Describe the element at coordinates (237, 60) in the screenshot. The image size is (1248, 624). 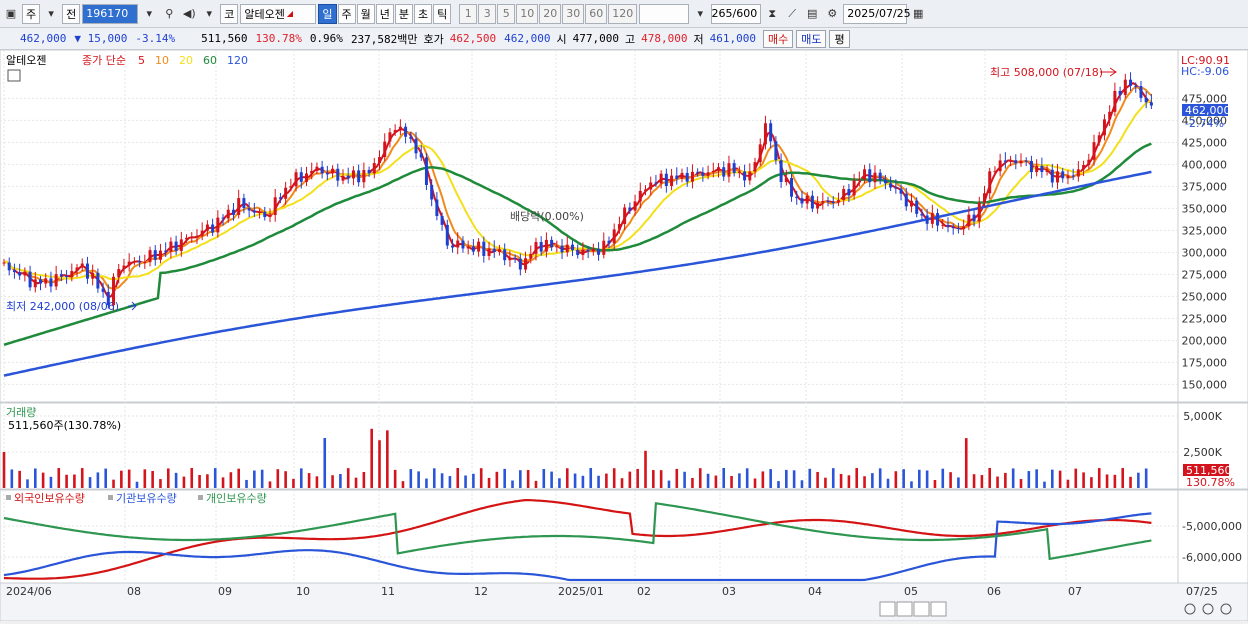
I see `legend-ma-period: 120` at that location.